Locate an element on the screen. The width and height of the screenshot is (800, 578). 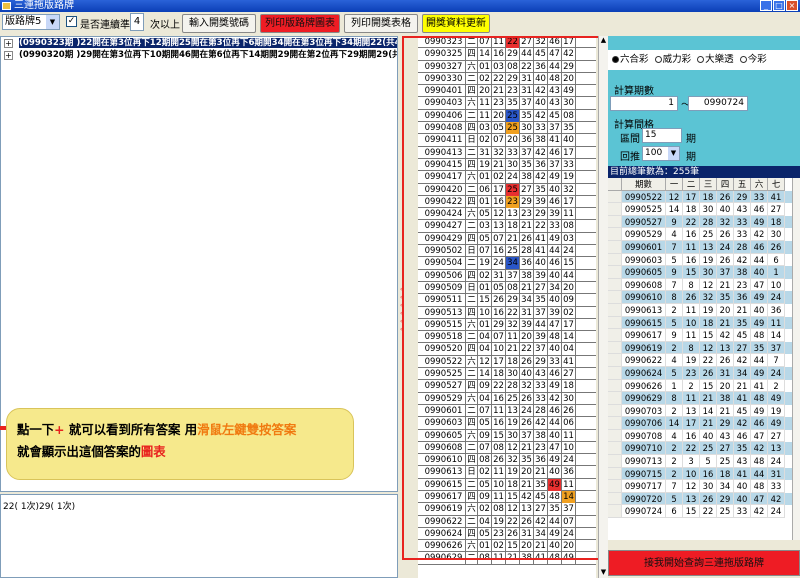
grid-row: 0990325 四 14 16 29 44 45 47 42 is located at coordinates (507, 54).